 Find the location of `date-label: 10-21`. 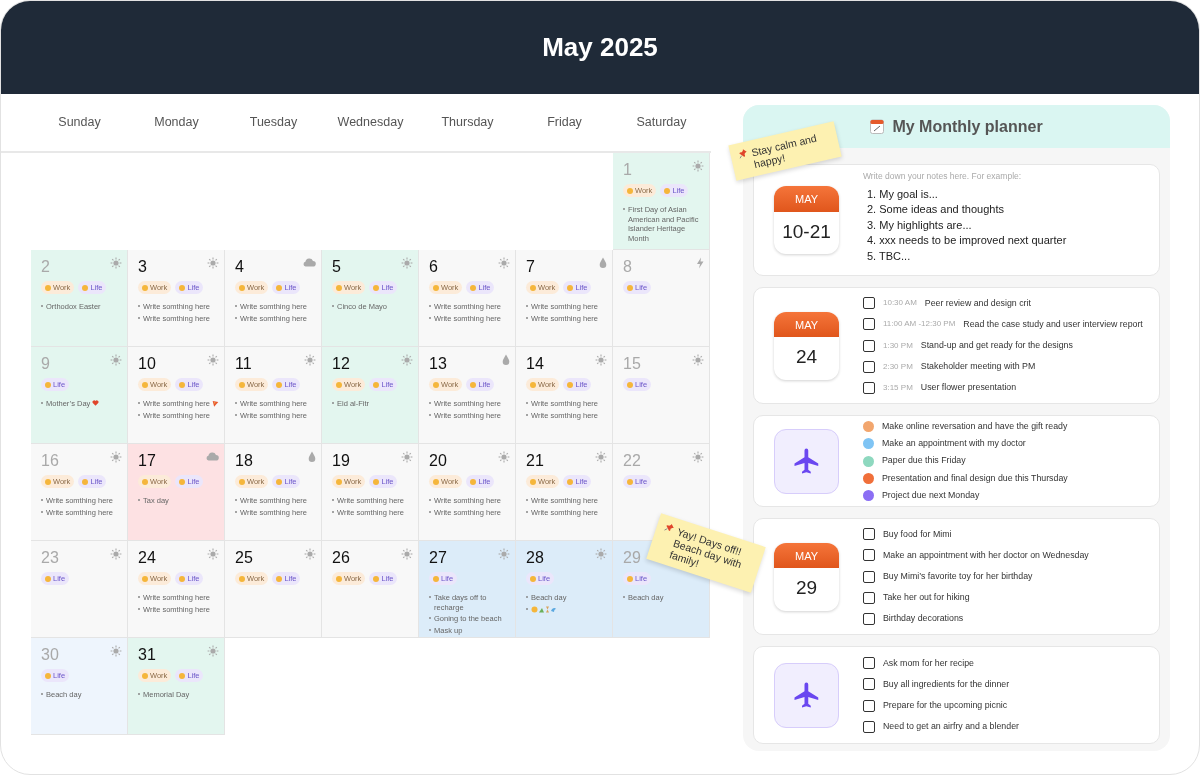

date-label: 10-21 is located at coordinates (806, 231).